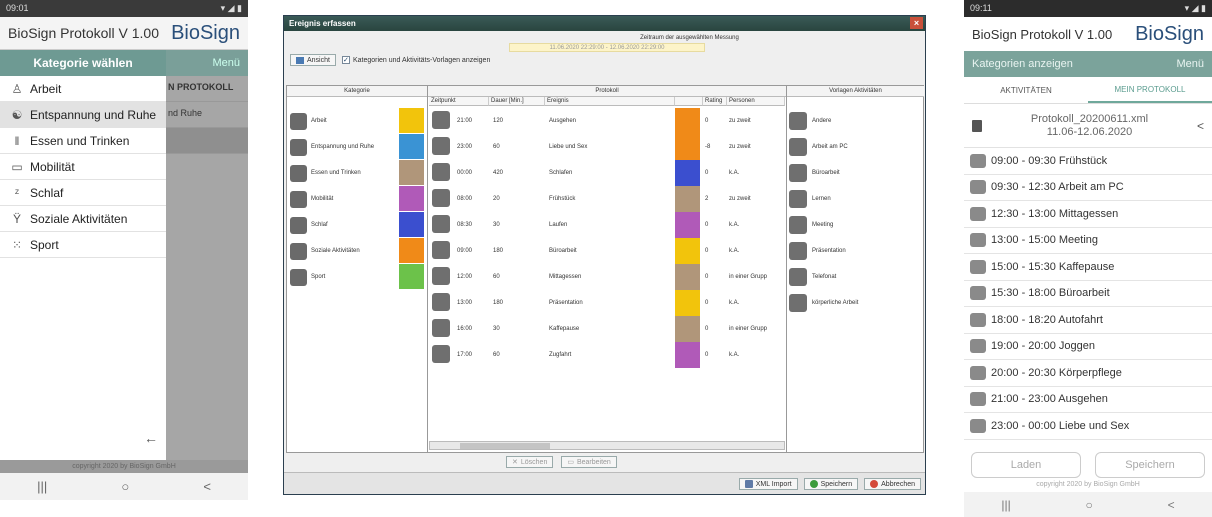 Image resolution: width=1212 pixels, height=517 pixels. I want to click on vorlagen-header: Vorlagen Aktivitäten, so click(855, 91).